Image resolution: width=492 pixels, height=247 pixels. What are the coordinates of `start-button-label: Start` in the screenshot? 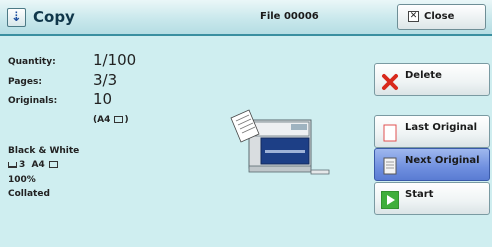 It's located at (419, 194).